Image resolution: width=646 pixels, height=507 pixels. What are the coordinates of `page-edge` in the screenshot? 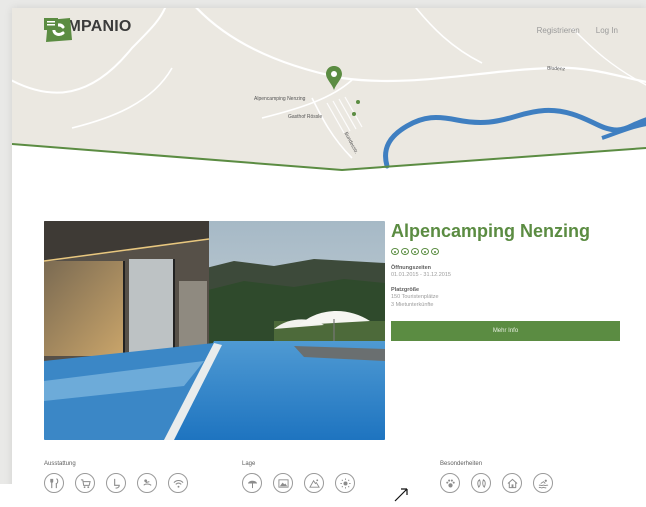 It's located at (6, 495).